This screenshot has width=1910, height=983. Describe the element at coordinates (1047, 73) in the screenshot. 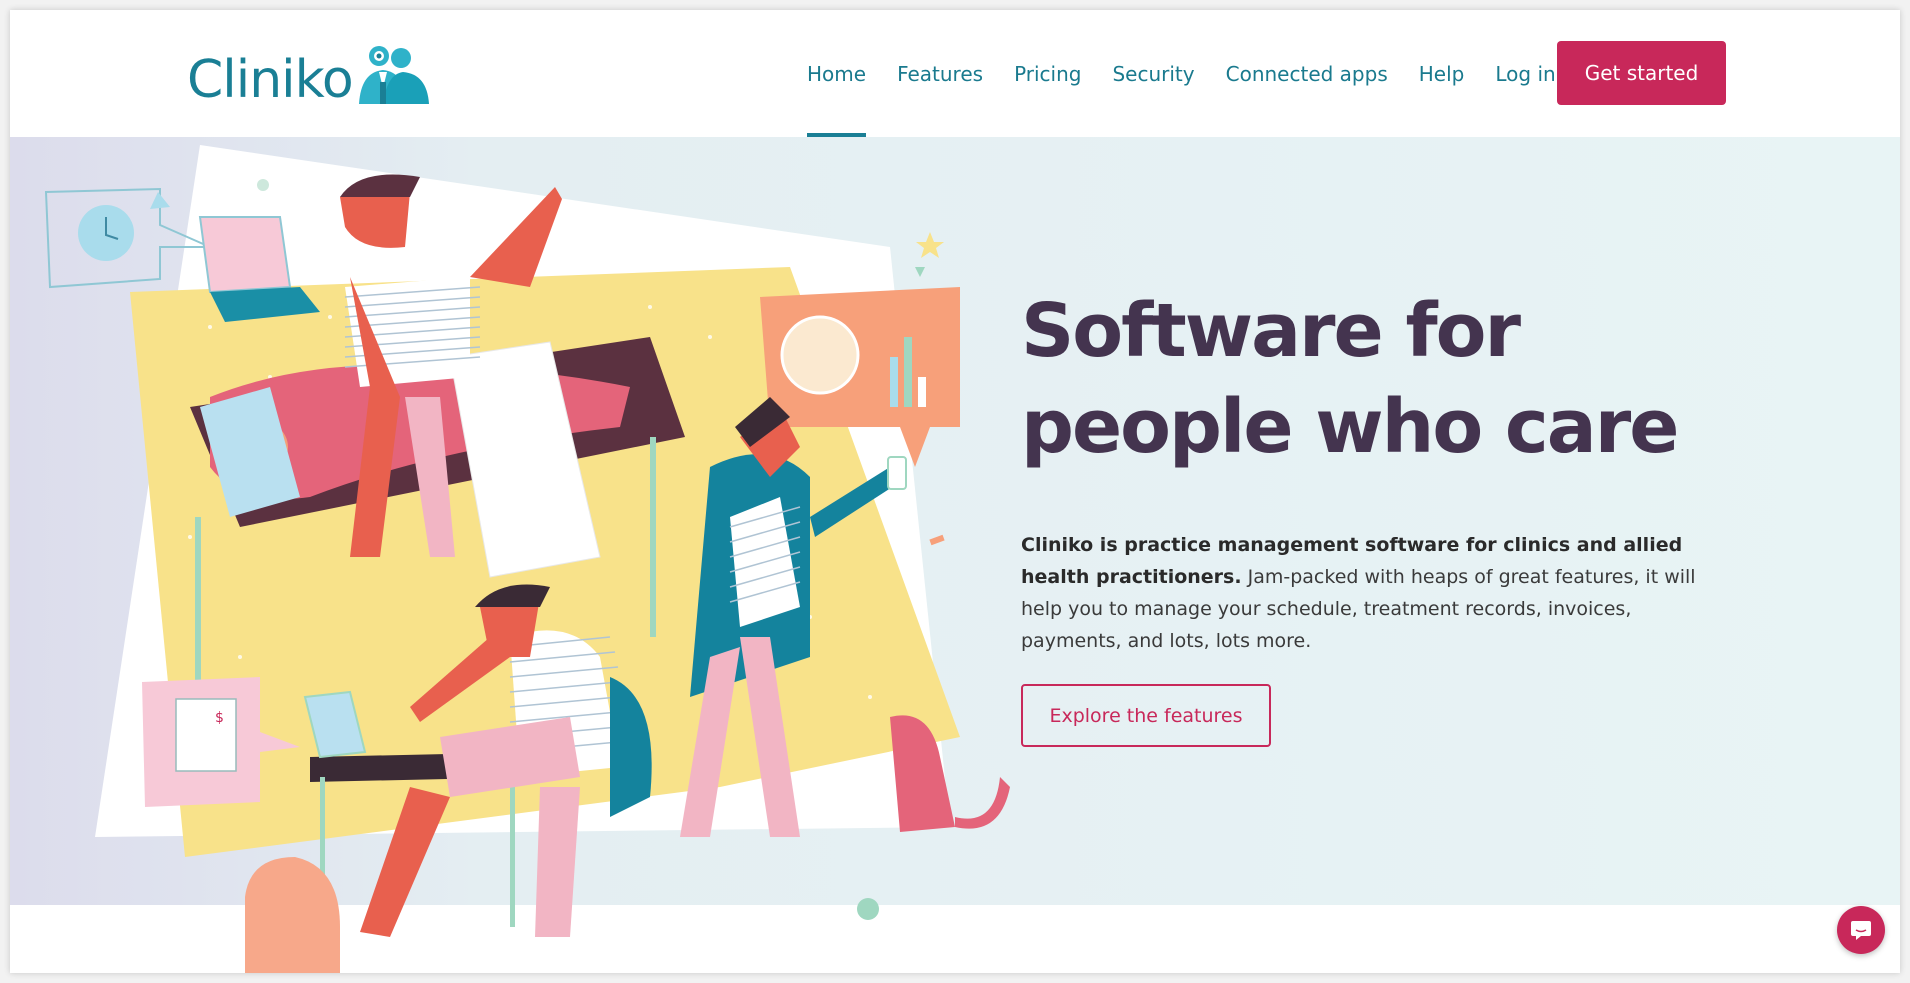

I see `nav-pricing: Pricing` at that location.